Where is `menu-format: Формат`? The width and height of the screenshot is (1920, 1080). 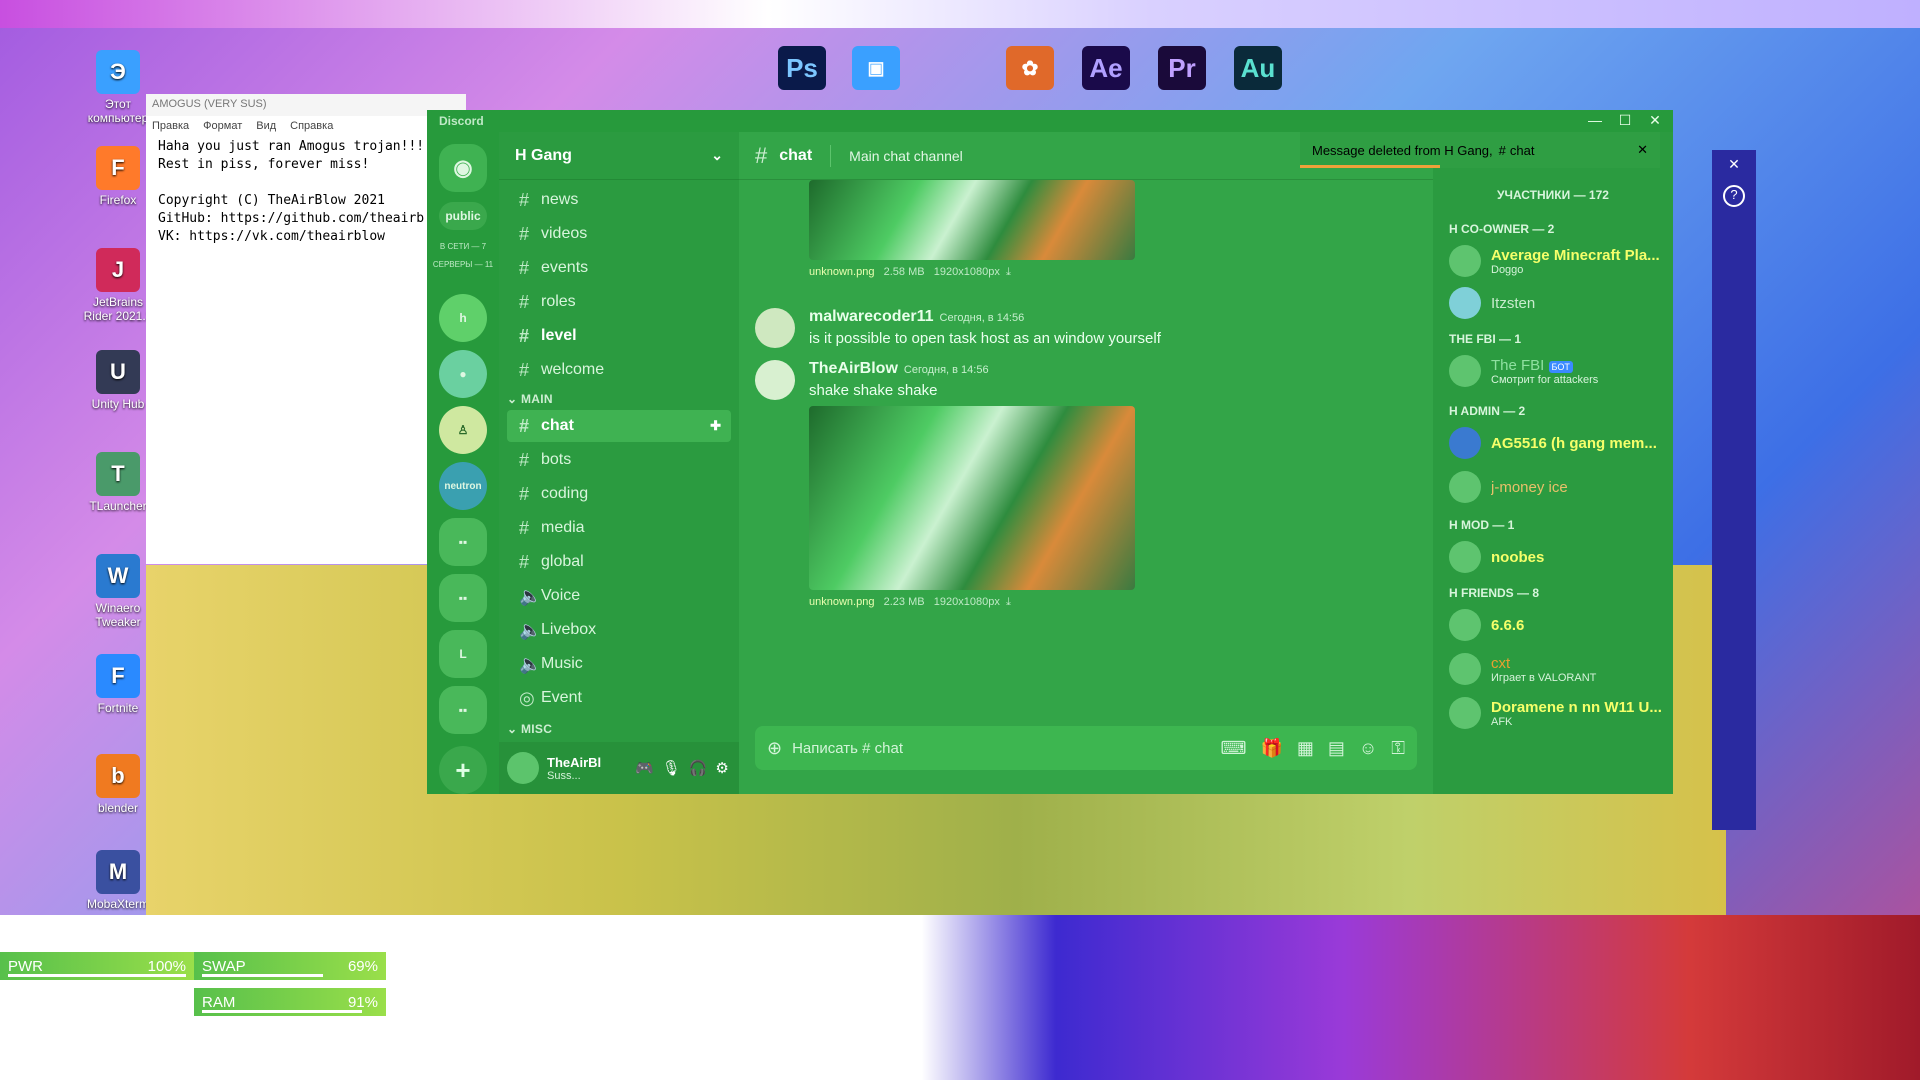 menu-format: Формат is located at coordinates (222, 126).